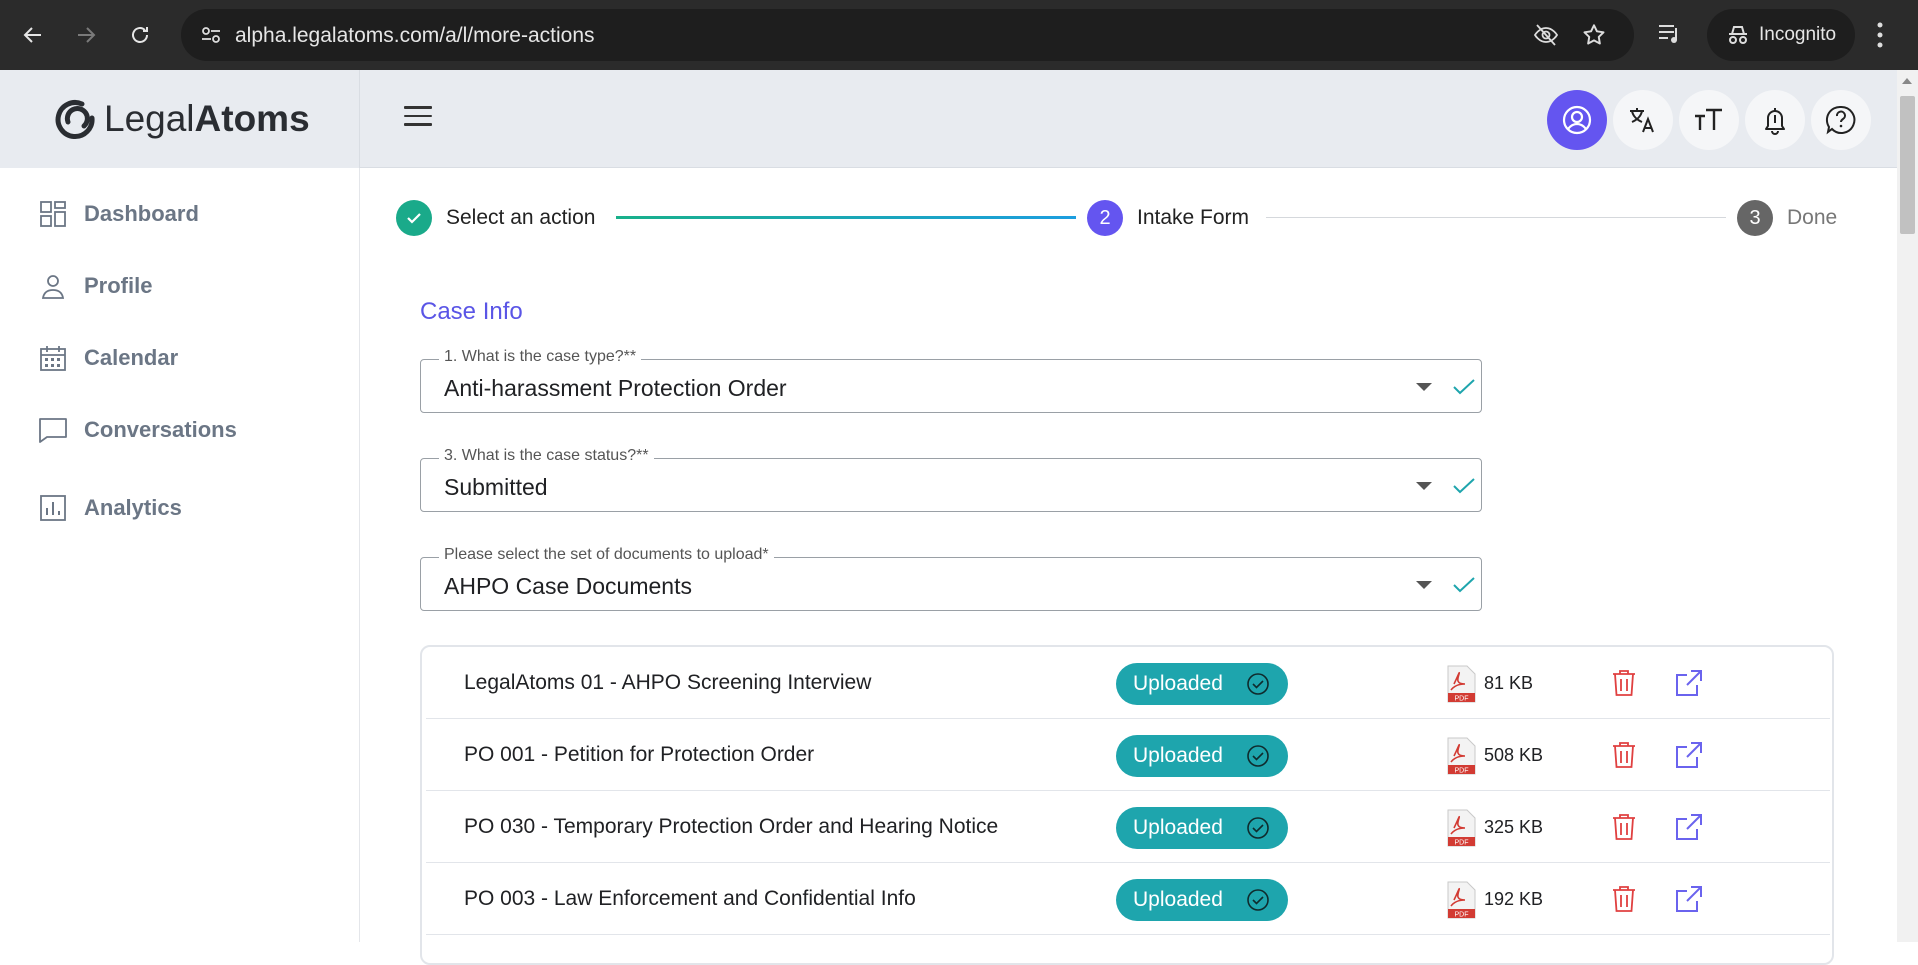 The image size is (1918, 965). I want to click on file-size: 192 KB, so click(1514, 899).